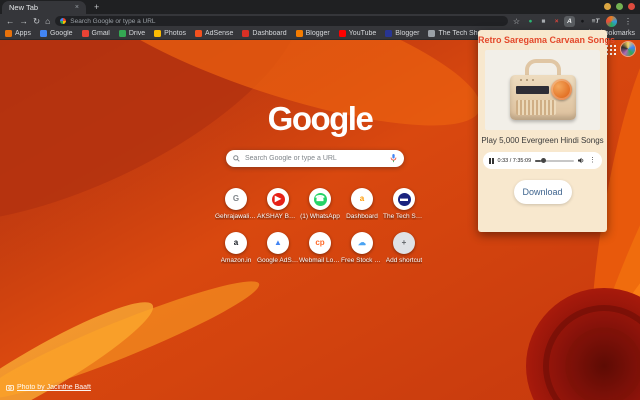 This screenshot has height=400, width=640. I want to click on shortcut-icon: G, so click(236, 199).